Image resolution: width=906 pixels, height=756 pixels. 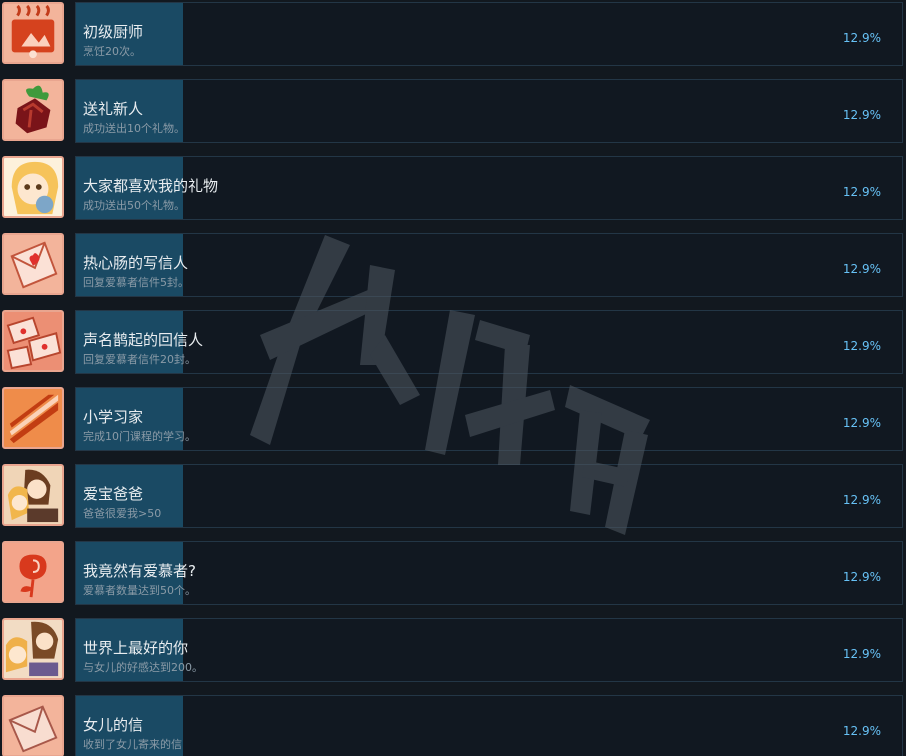 What do you see at coordinates (136, 263) in the screenshot?
I see `achievement-title: 热心肠的写信人` at bounding box center [136, 263].